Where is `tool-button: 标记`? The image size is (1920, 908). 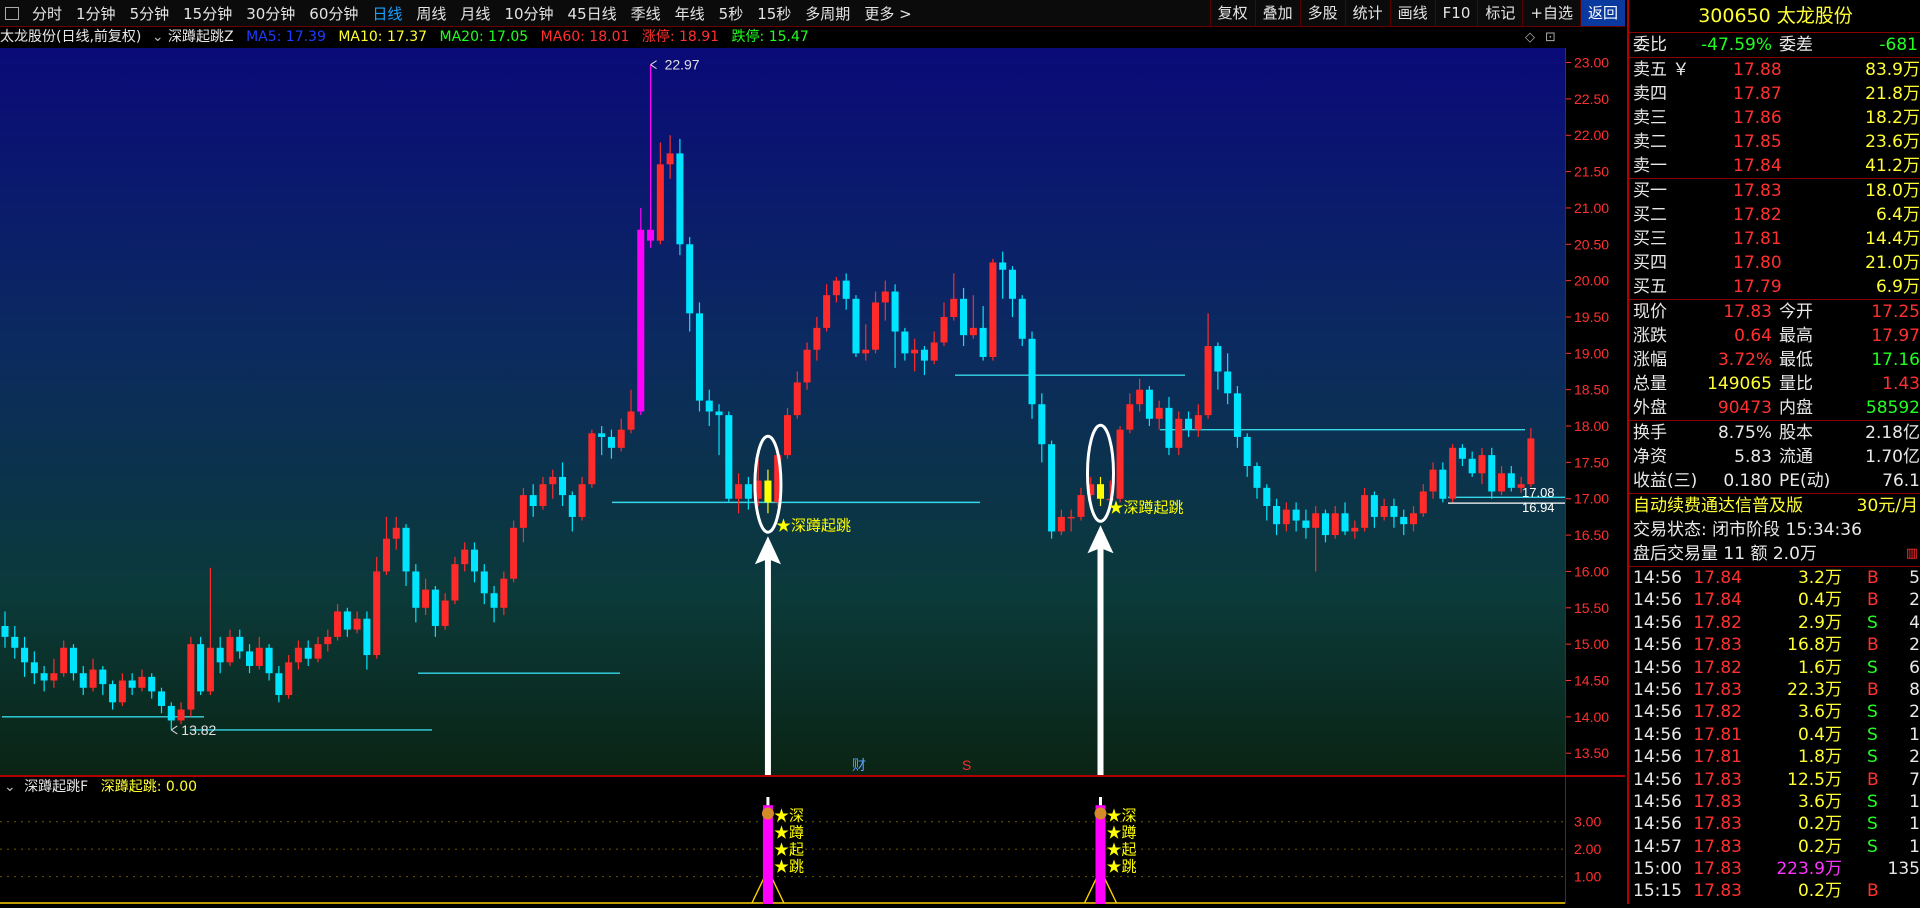
tool-button: 标记 is located at coordinates (1499, 13).